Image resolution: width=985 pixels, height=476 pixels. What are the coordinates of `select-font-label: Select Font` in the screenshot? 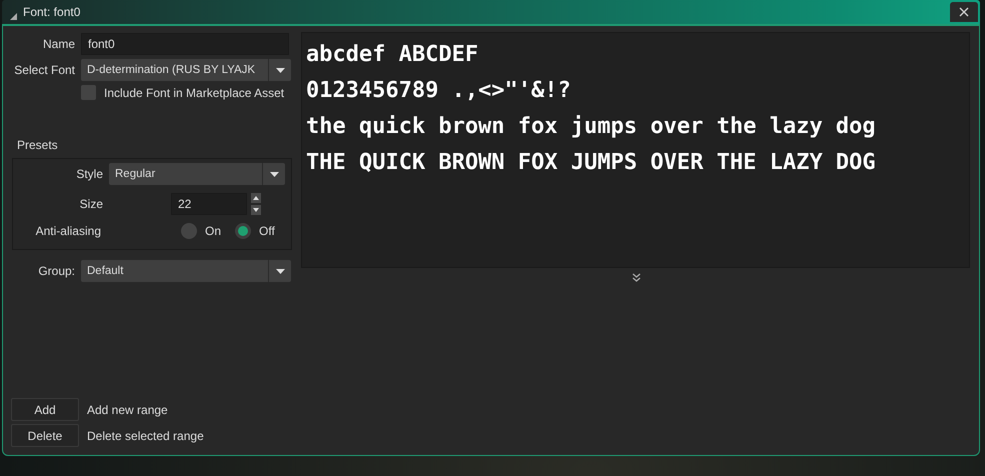 It's located at (44, 70).